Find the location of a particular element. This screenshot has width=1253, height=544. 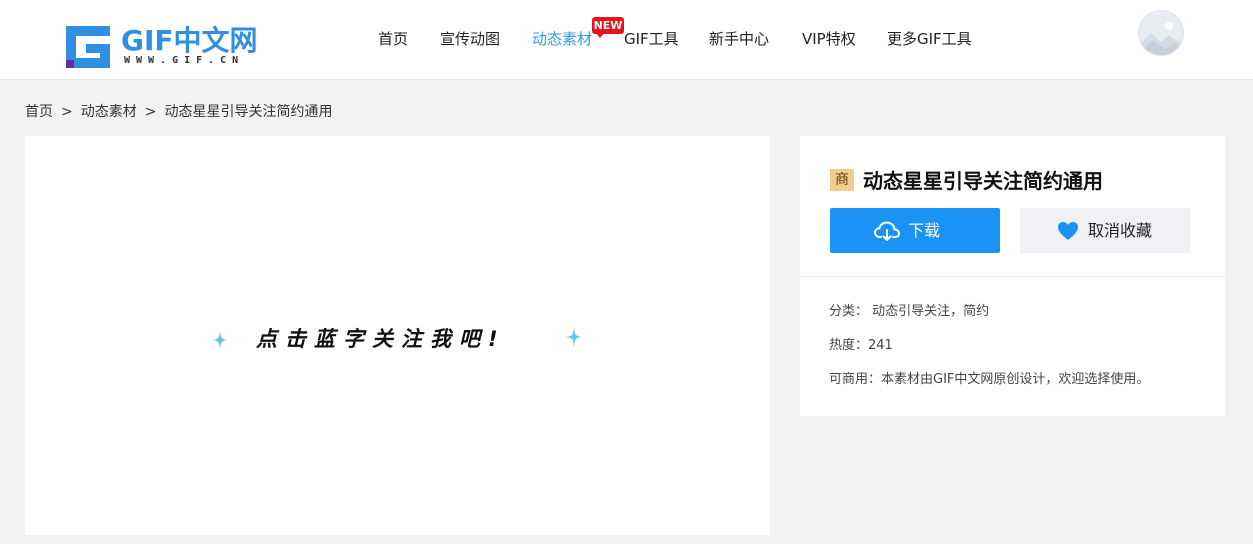

breadcrumb-home: 首页 is located at coordinates (39, 112).